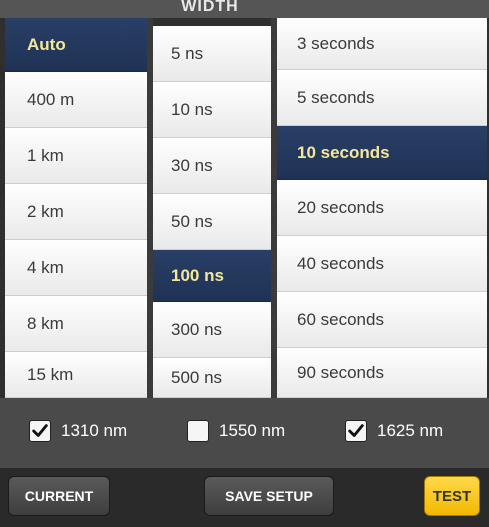  Describe the element at coordinates (244, 9) in the screenshot. I see `column-header-bar: WIDTH` at that location.